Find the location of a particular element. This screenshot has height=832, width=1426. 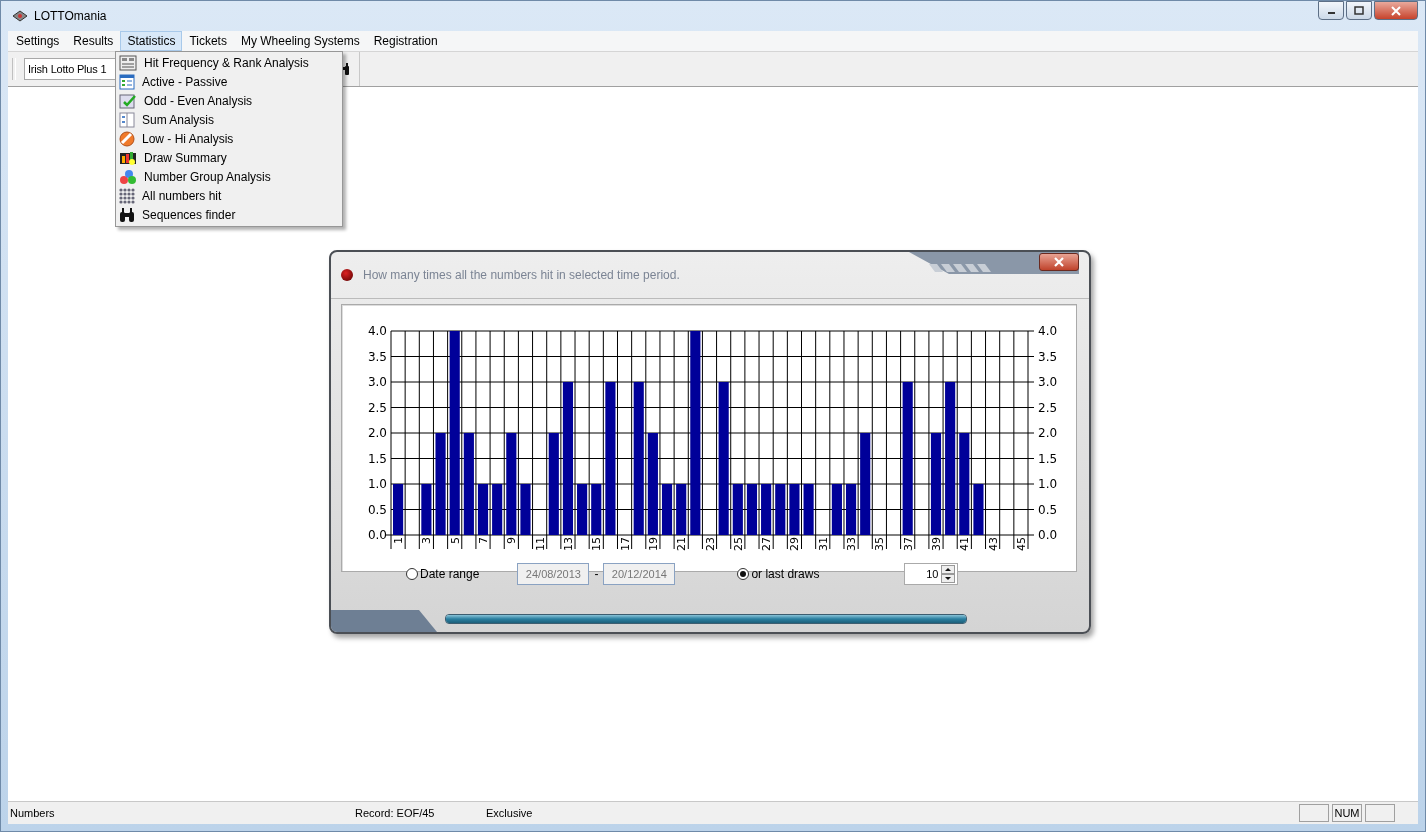

date-field: 24/08/2013 is located at coordinates (553, 574).